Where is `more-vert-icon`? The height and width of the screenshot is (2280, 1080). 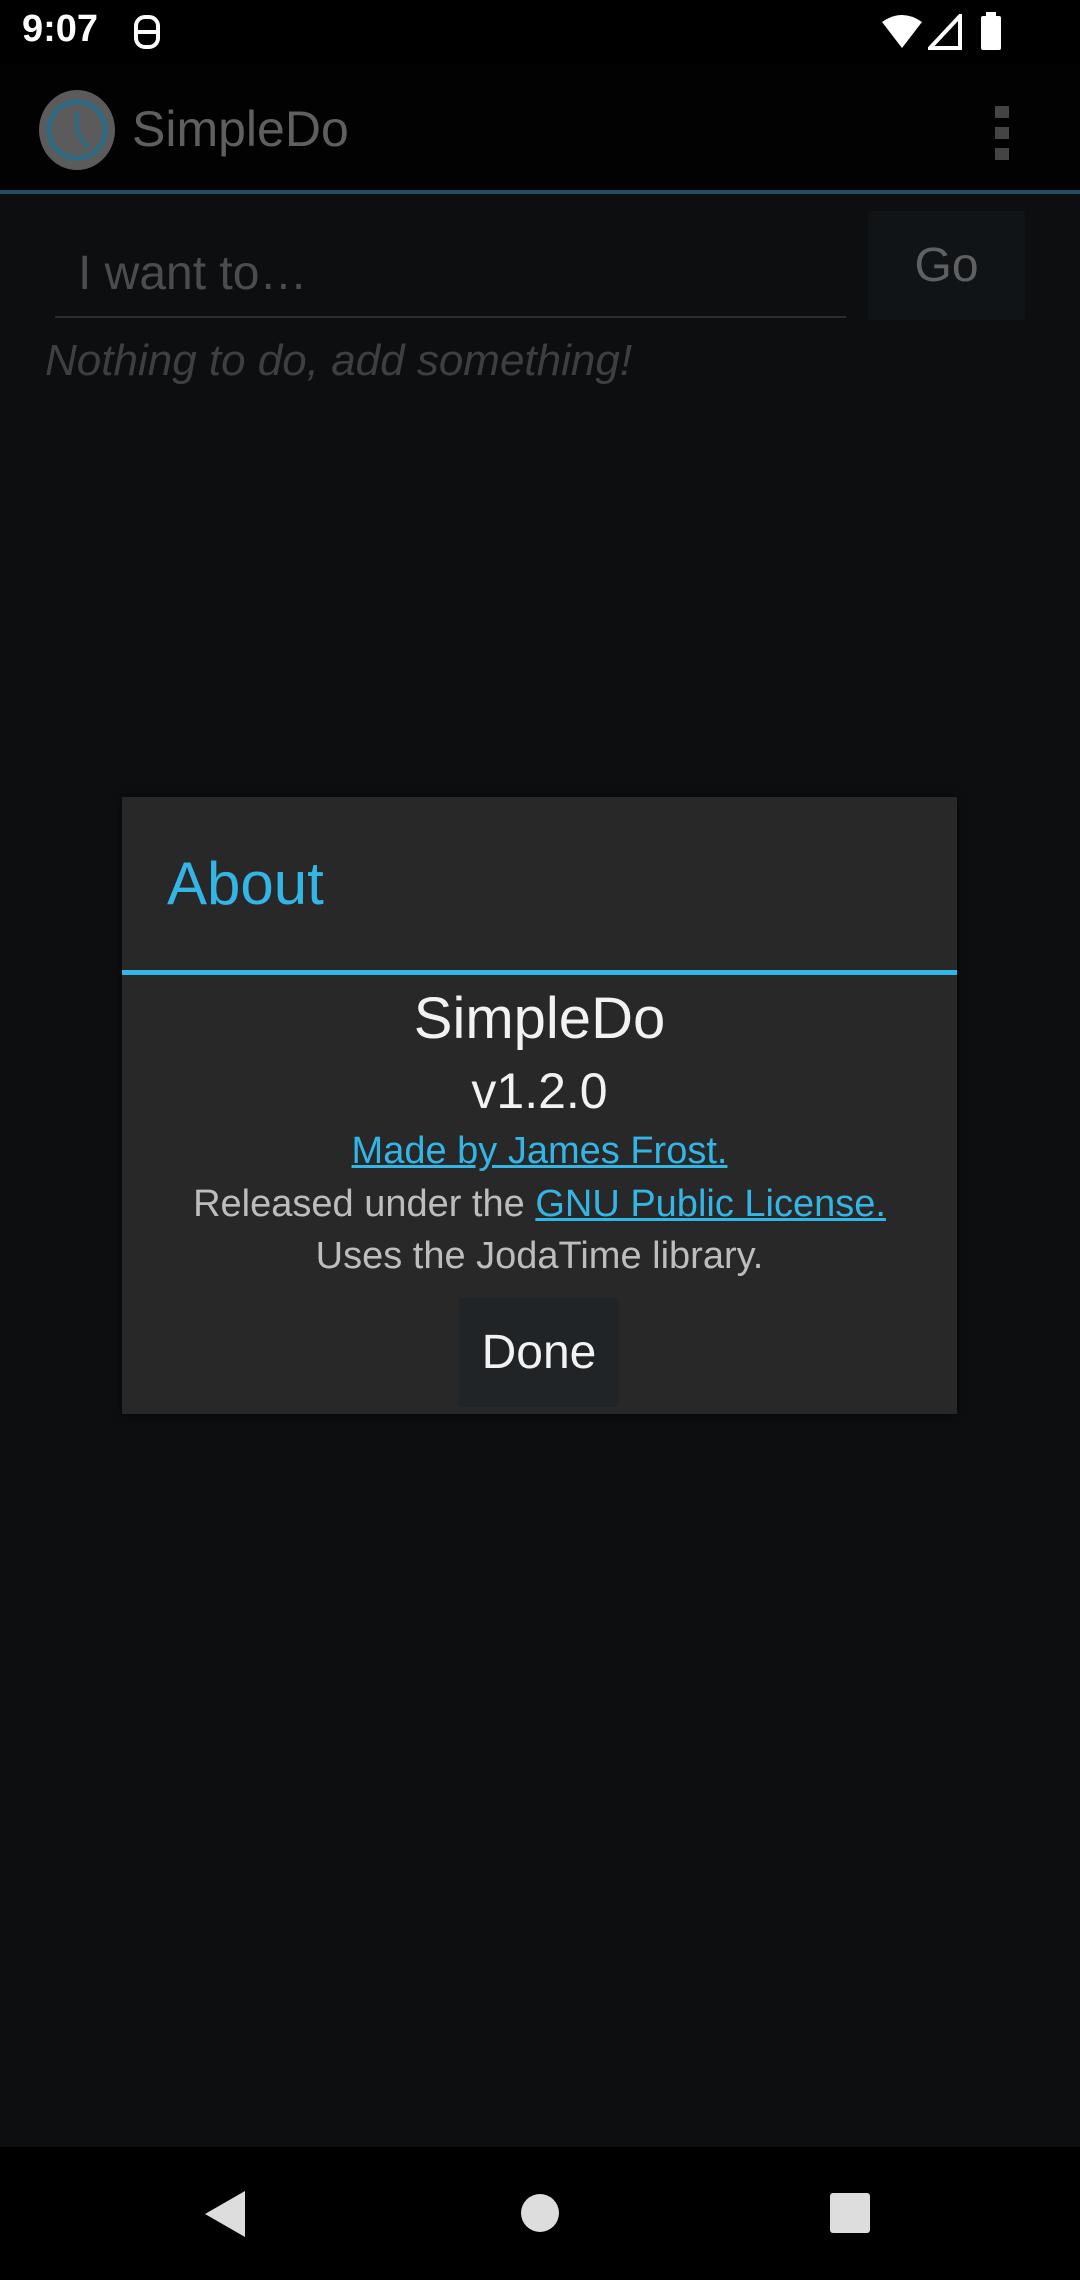 more-vert-icon is located at coordinates (1002, 134).